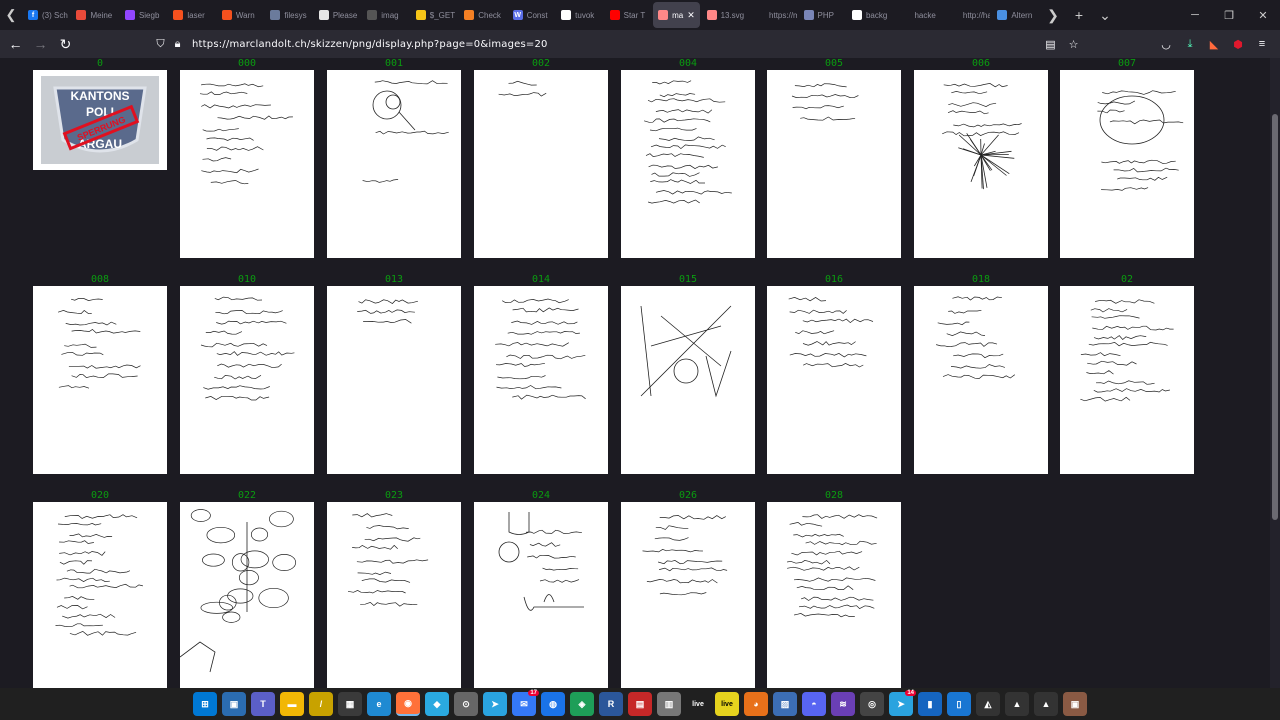  Describe the element at coordinates (337, 15) in the screenshot. I see `tab-6: Please` at that location.